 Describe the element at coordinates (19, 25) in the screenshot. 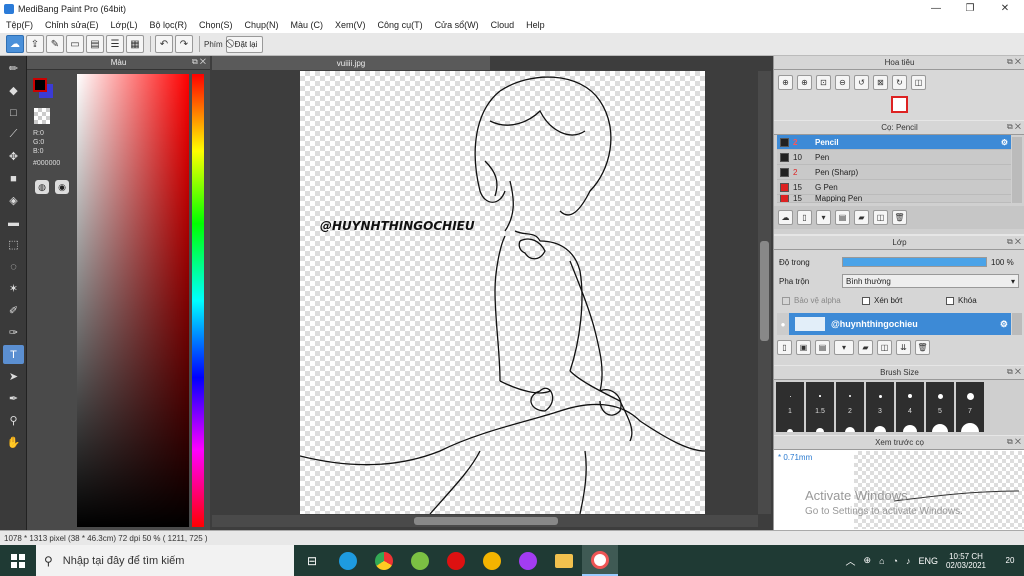

I see `menu-file: Tệp(F)` at that location.